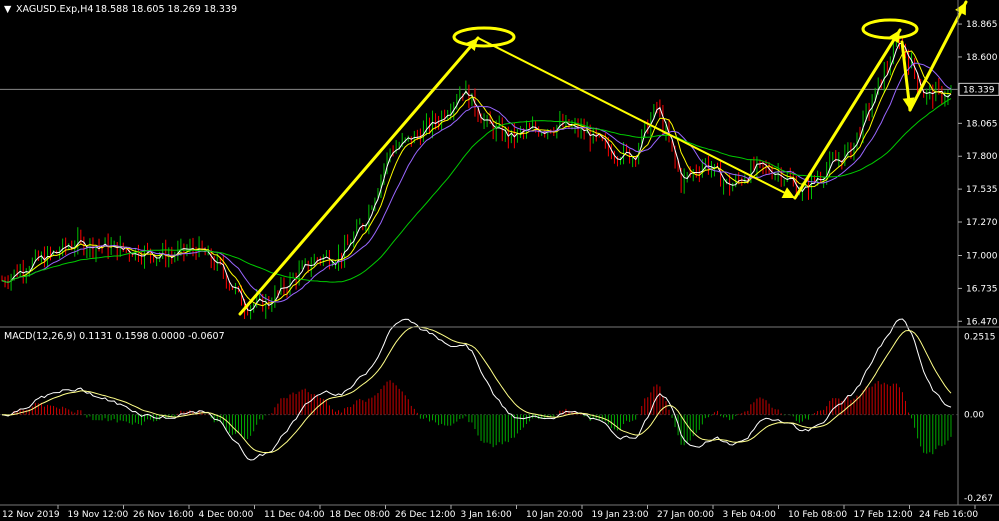 This screenshot has height=521, width=999. I want to click on macd-tick-label: 0.2515, so click(980, 337).